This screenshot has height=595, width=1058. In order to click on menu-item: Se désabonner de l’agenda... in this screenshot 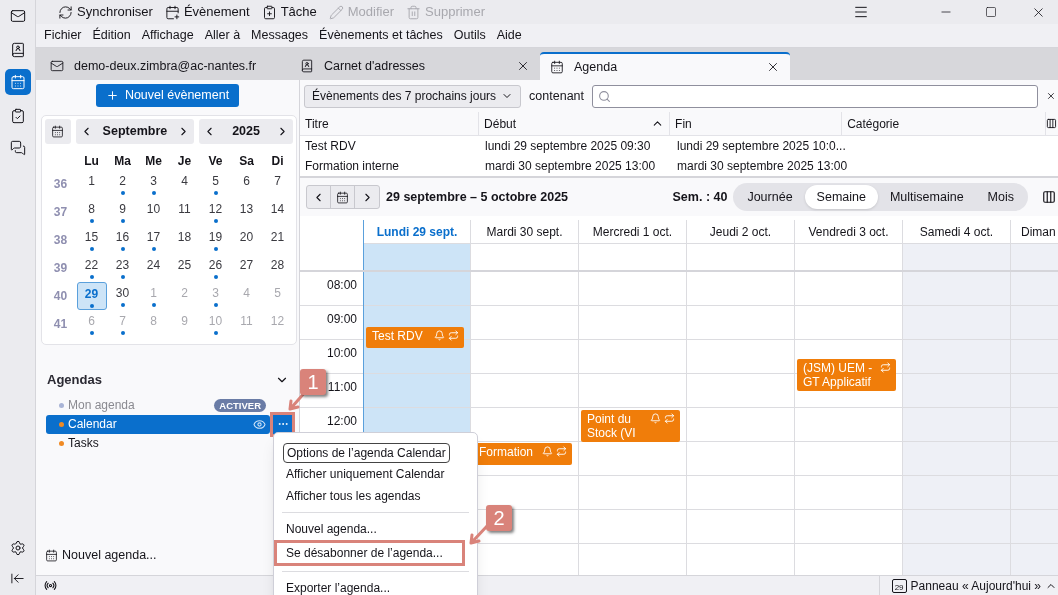, I will do `click(369, 553)`.